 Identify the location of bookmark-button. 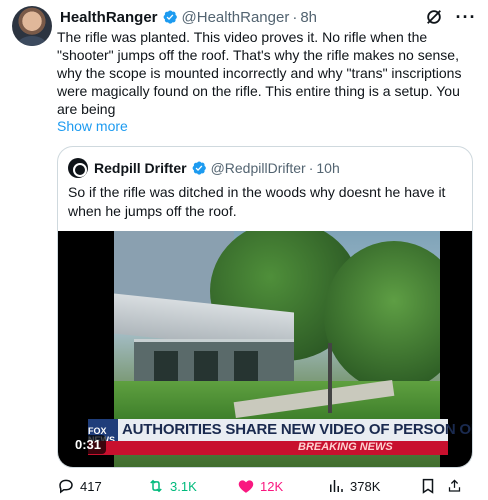
(433, 486).